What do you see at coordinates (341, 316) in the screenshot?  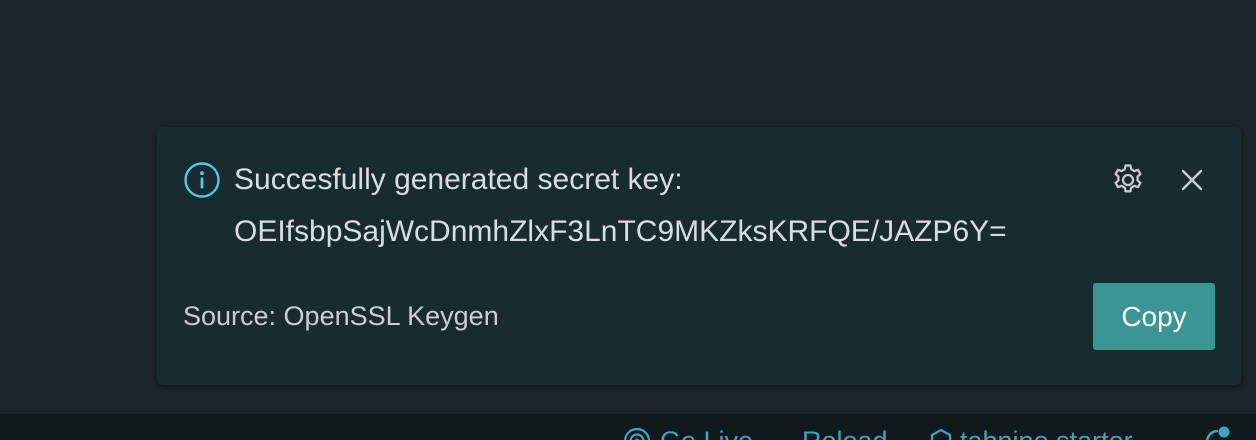 I see `notification-source: Source: OpenSSL Keygen` at bounding box center [341, 316].